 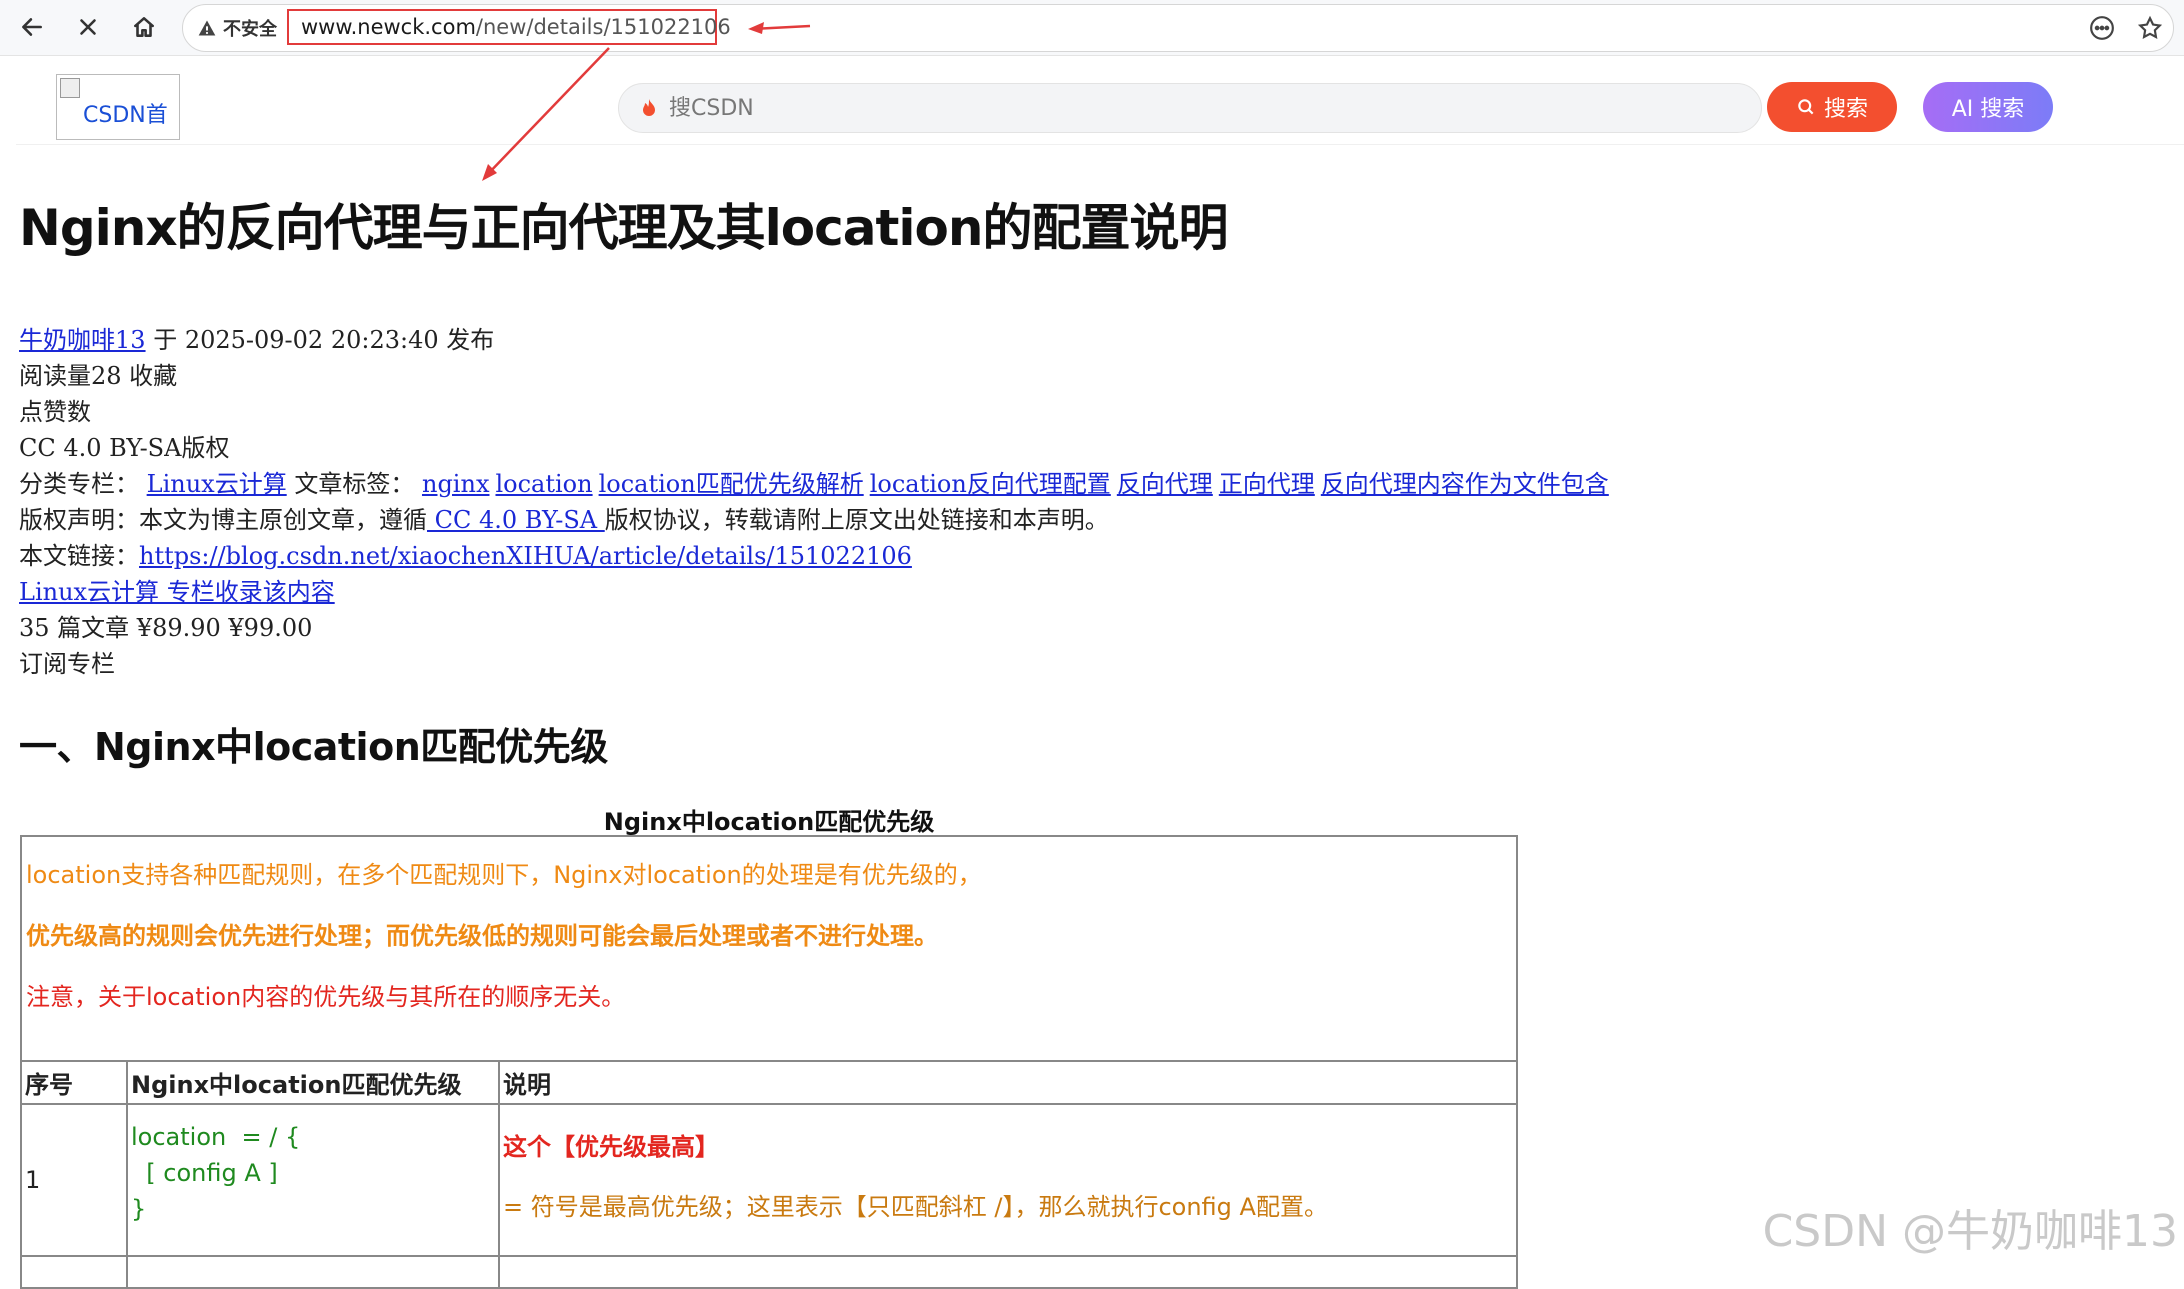 I want to click on table-header-row: 序号 Nginx中location匹配优先级 说明, so click(x=769, y=1083).